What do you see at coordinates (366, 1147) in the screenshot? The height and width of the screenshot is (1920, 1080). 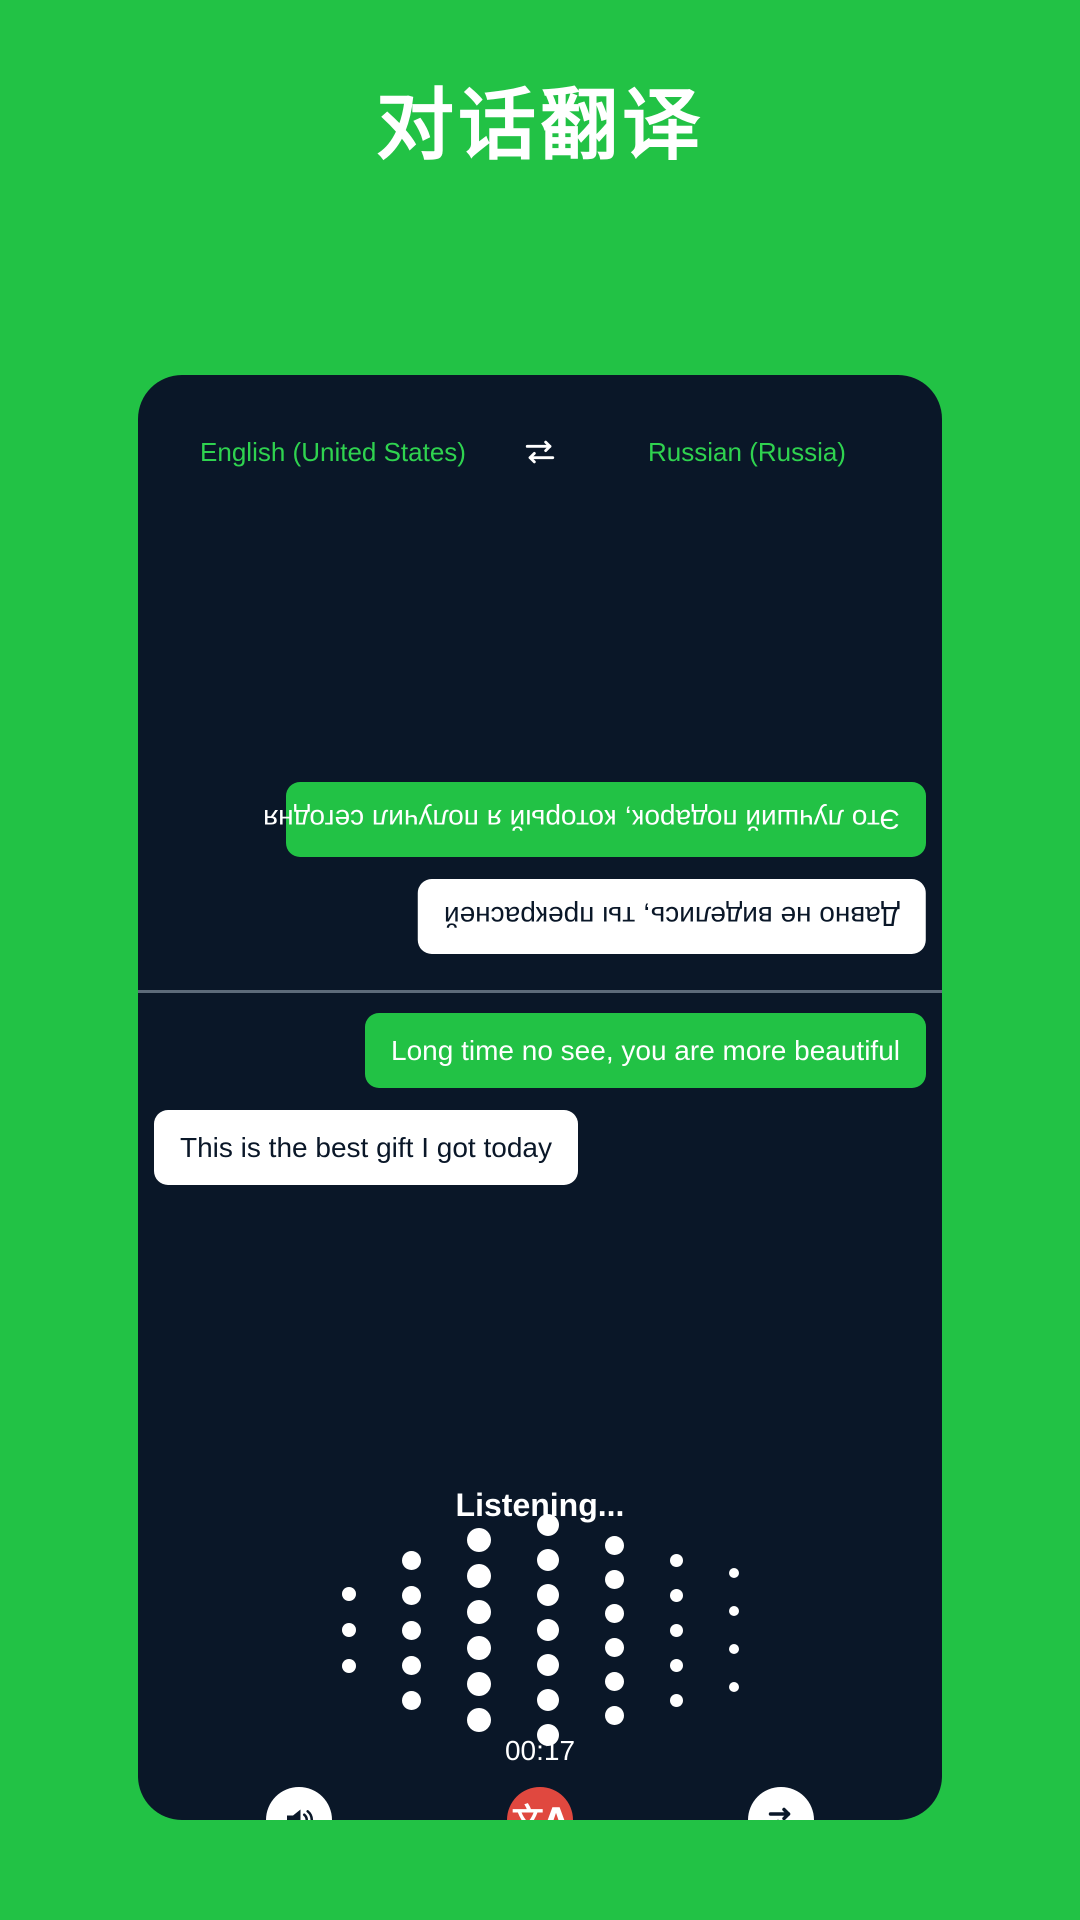 I see `message-bubble-english-2: This is the best gift I got today` at bounding box center [366, 1147].